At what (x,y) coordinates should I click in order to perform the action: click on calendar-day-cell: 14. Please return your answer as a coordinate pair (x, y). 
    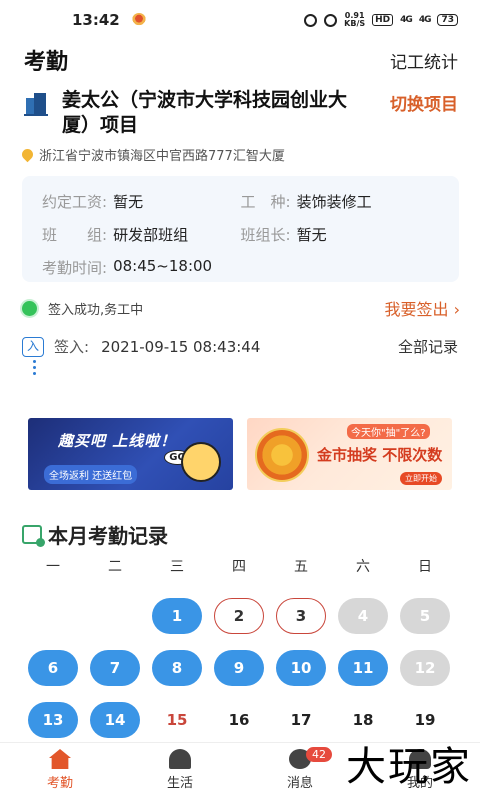
    Looking at the image, I should click on (115, 720).